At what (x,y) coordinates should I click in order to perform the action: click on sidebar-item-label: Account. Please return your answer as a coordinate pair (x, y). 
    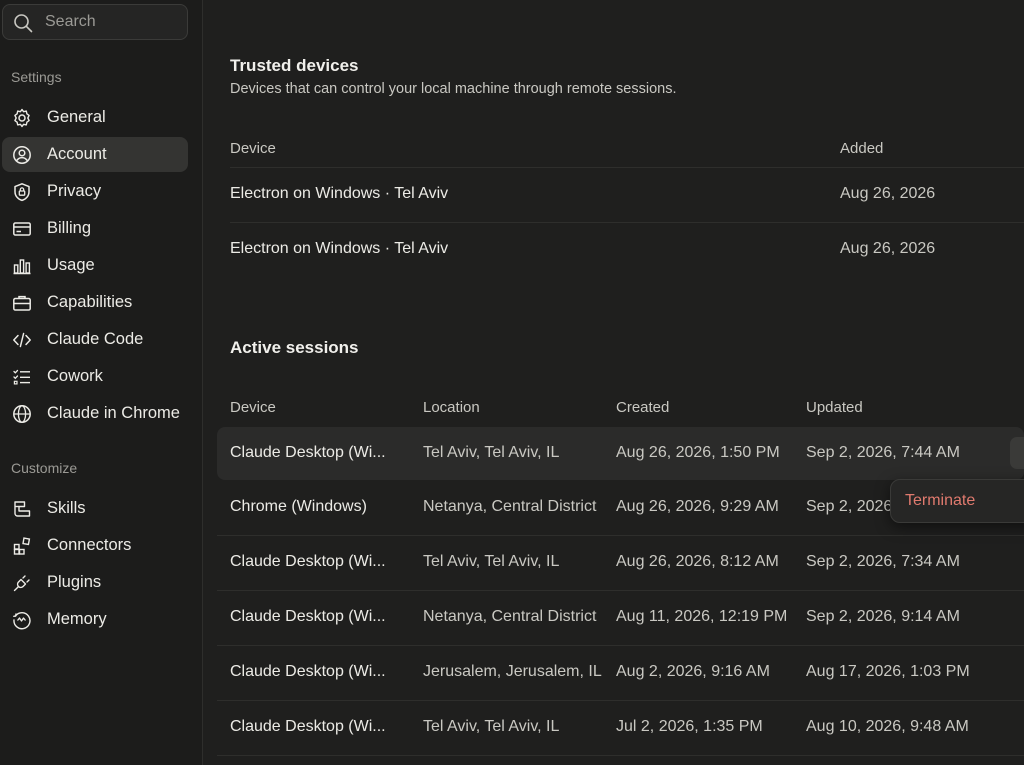
    Looking at the image, I should click on (77, 154).